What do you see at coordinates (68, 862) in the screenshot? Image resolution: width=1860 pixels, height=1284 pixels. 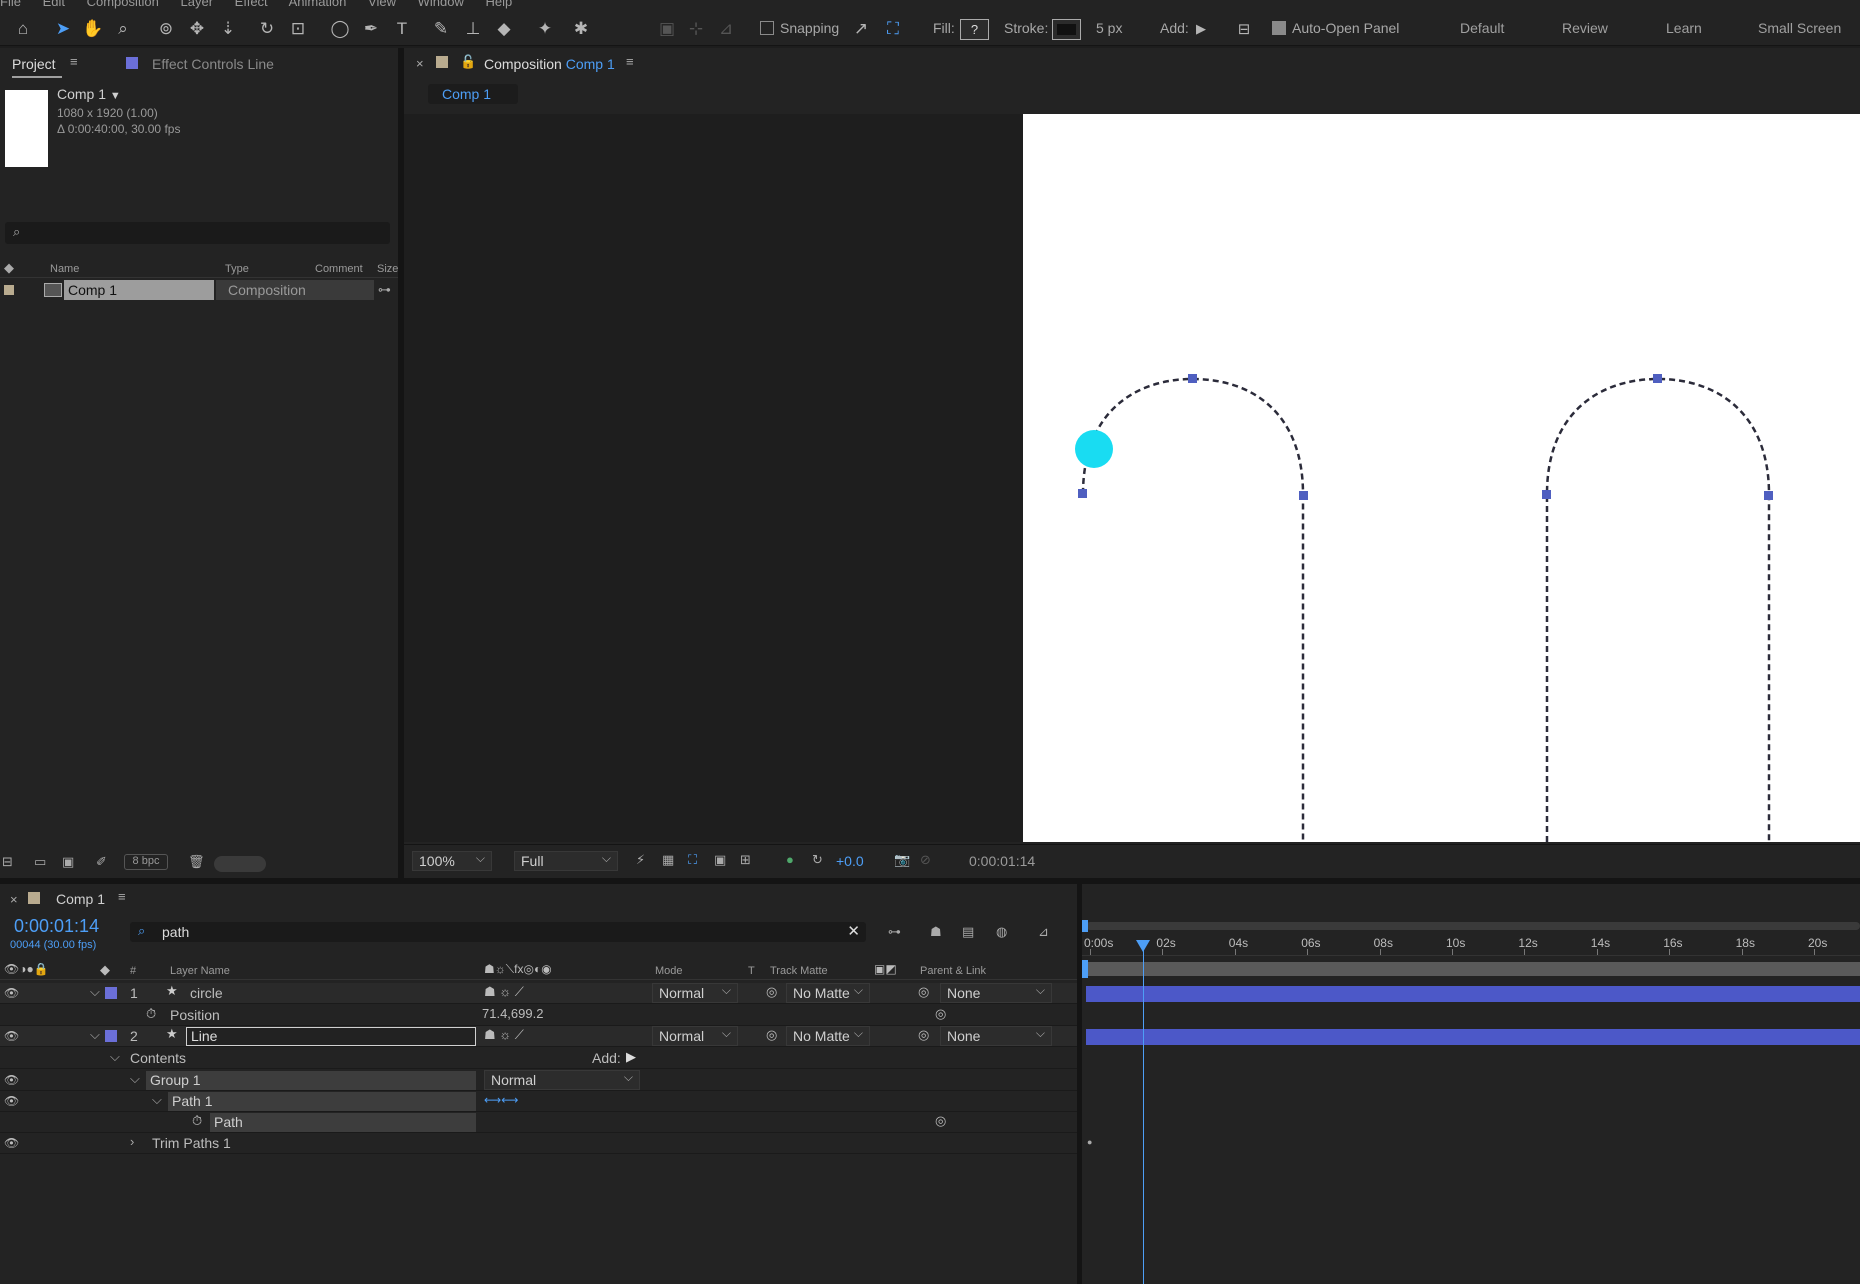 I see `new-comp-icon: ▣` at bounding box center [68, 862].